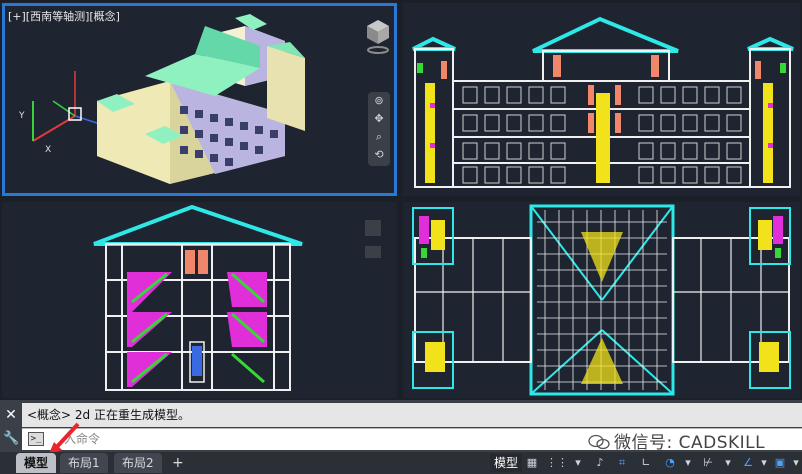 This screenshot has height=474, width=802. I want to click on viewcube-icon, so click(378, 36).